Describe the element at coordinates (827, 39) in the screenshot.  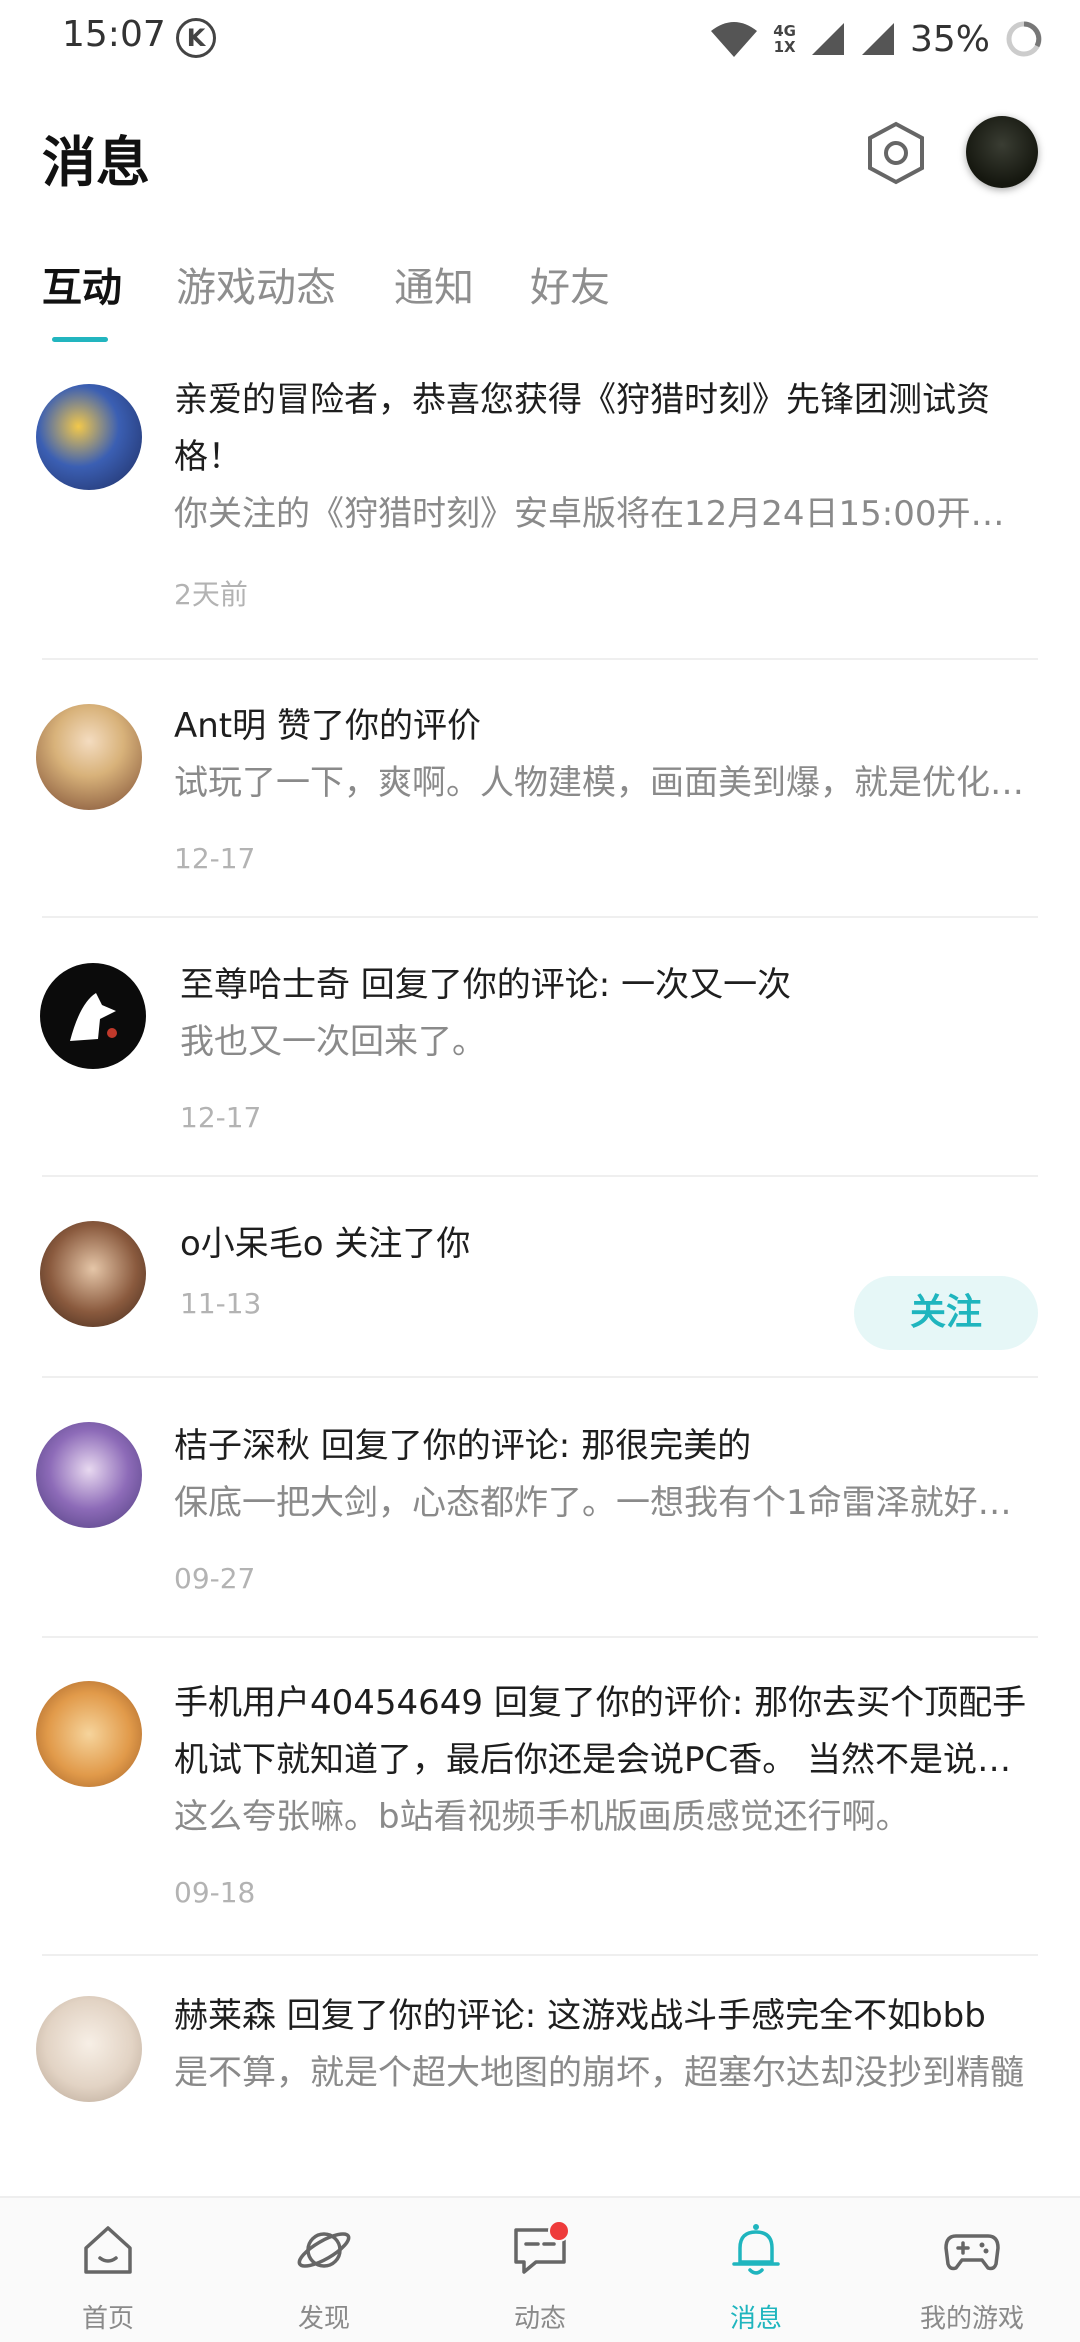
I see `signal-icon` at that location.